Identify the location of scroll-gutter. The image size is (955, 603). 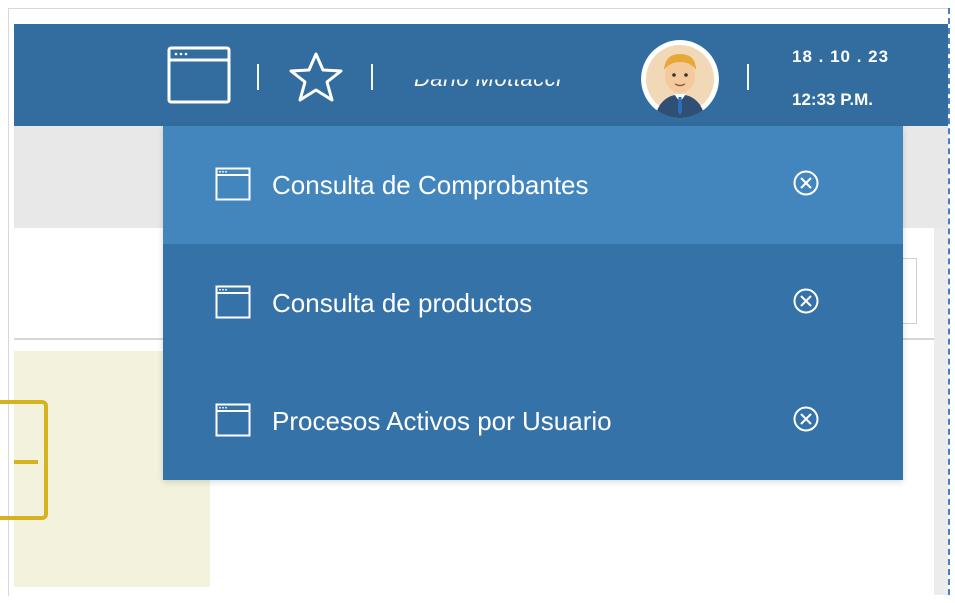
(941, 411).